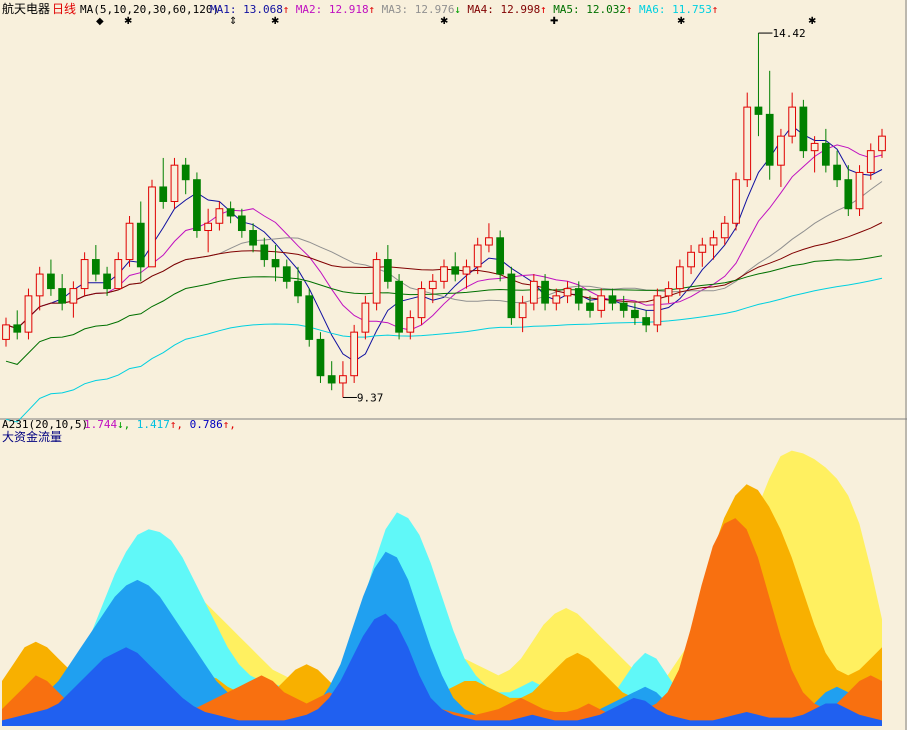 The image size is (907, 730). What do you see at coordinates (554, 21) in the screenshot?
I see `plus-icon: ✚` at bounding box center [554, 21].